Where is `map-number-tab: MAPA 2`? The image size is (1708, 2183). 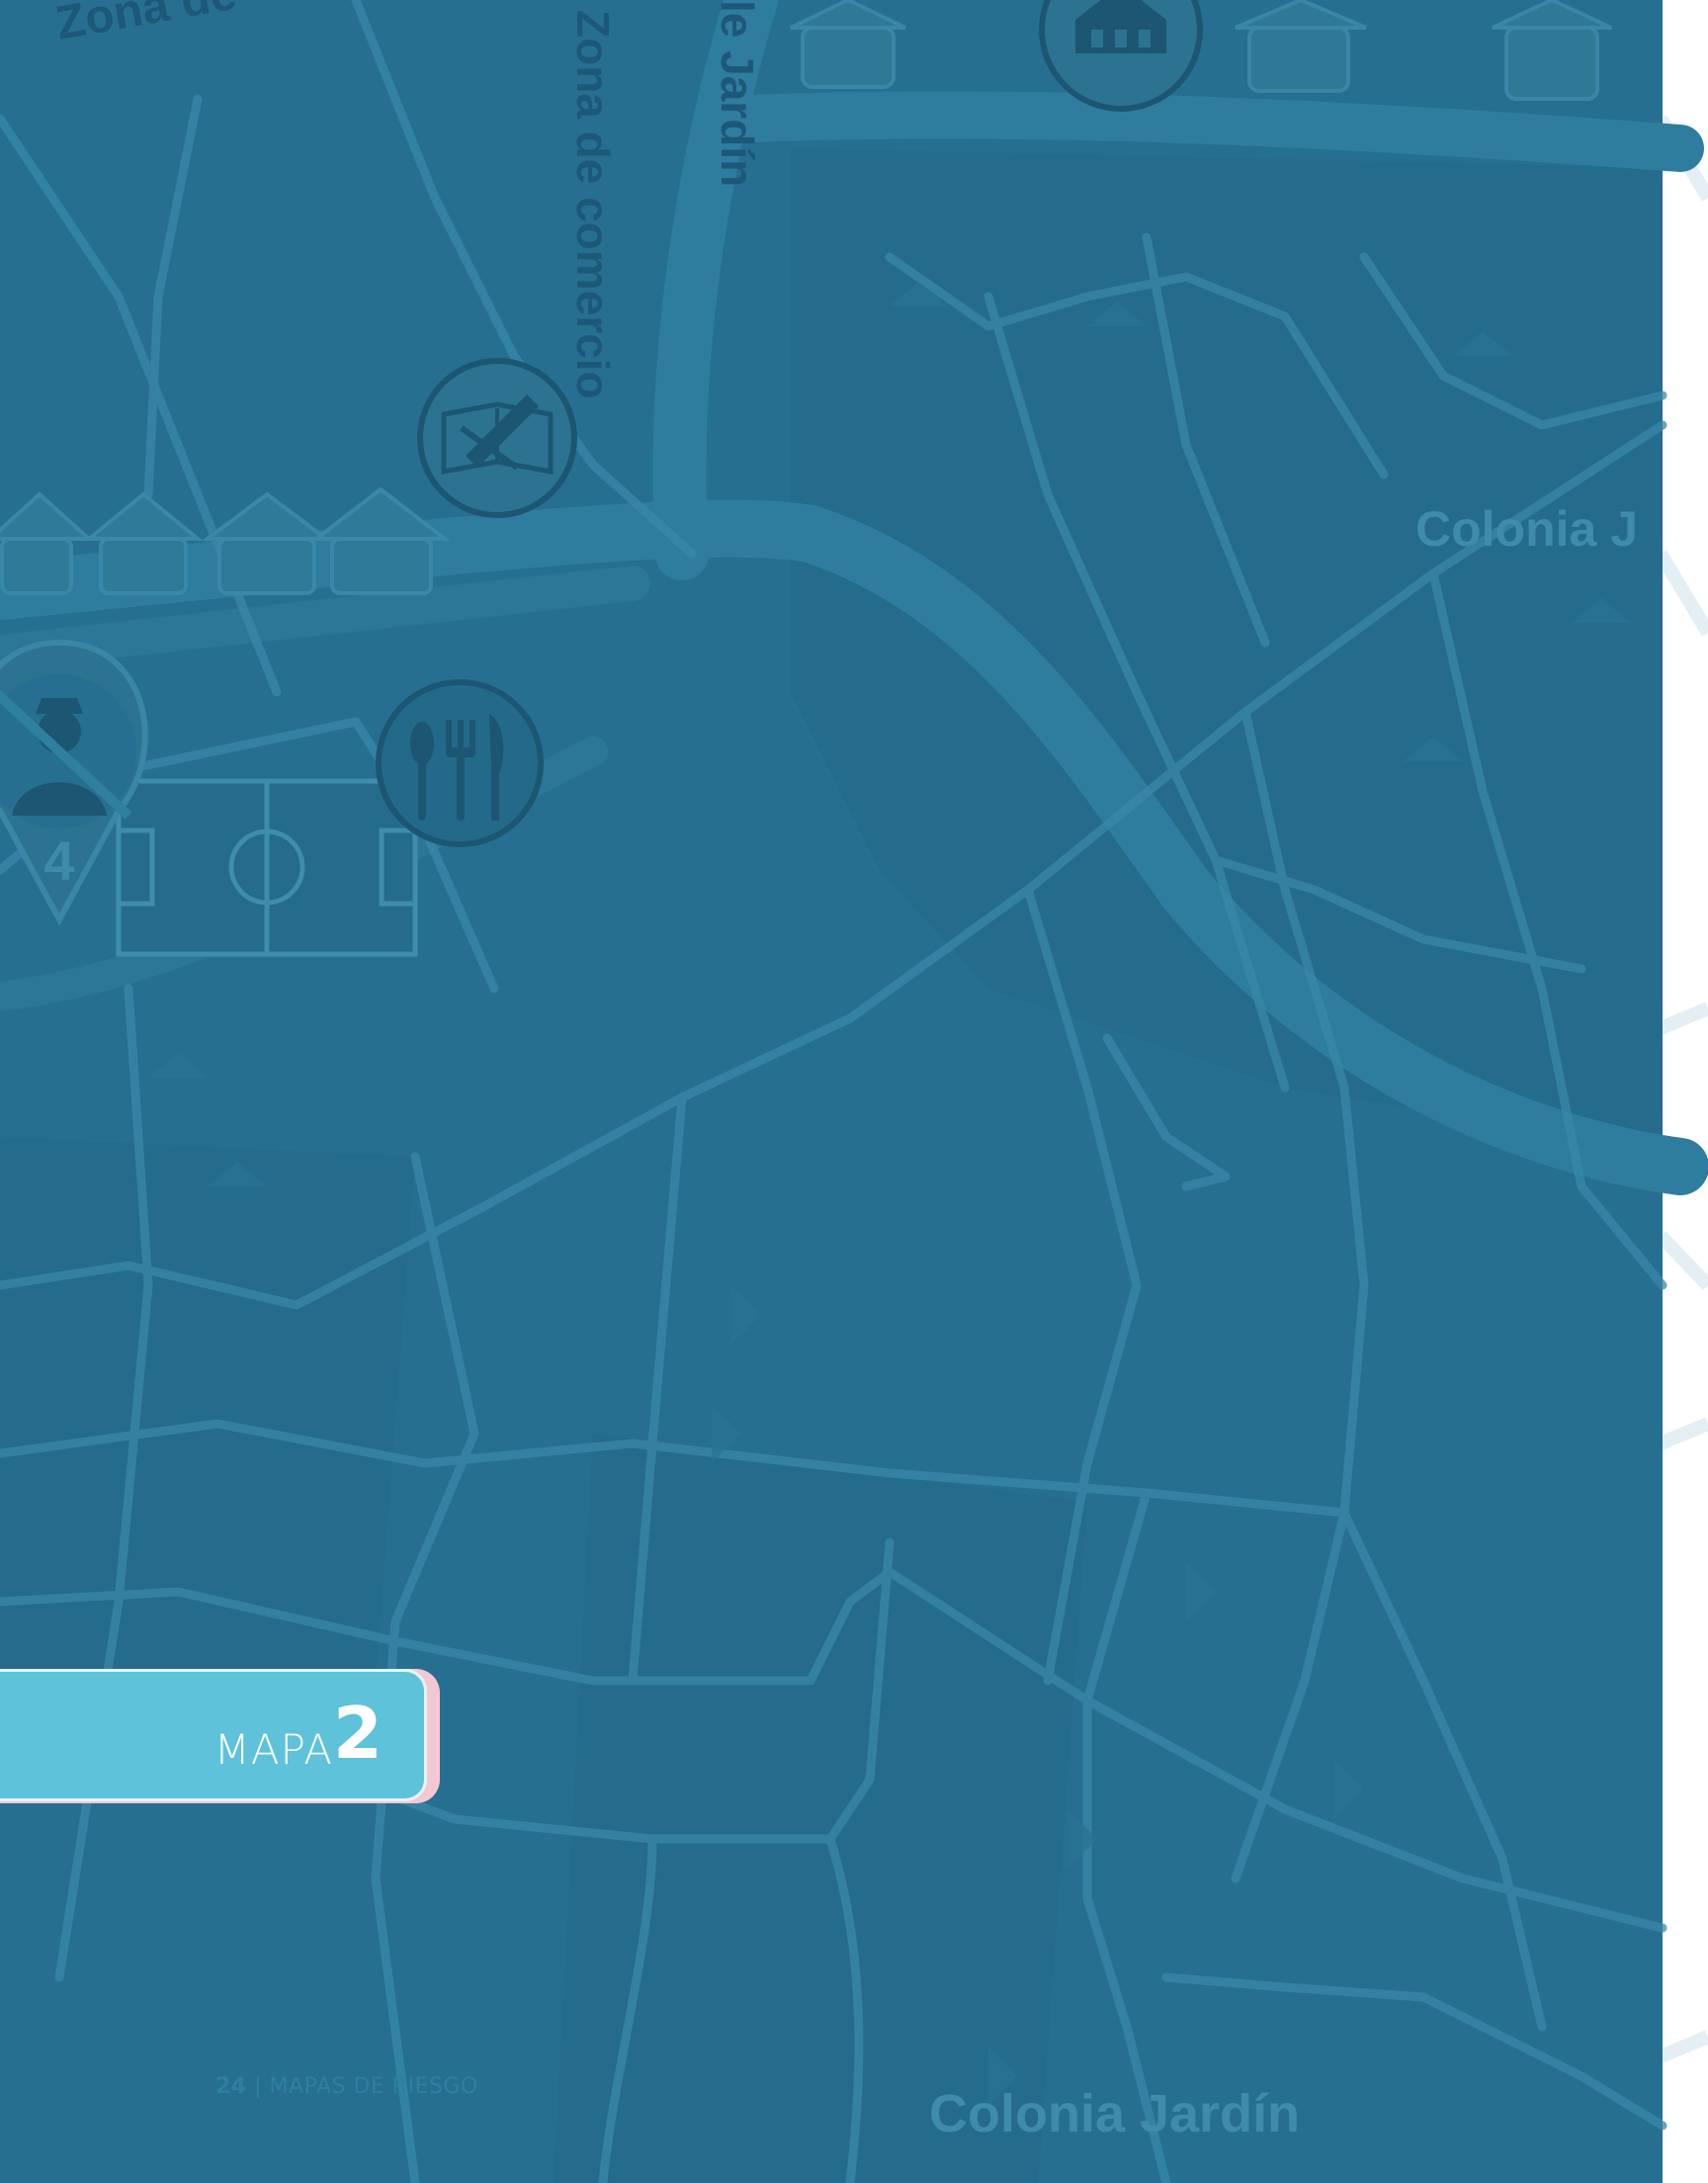
map-number-tab: MAPA 2 is located at coordinates (220, 1736).